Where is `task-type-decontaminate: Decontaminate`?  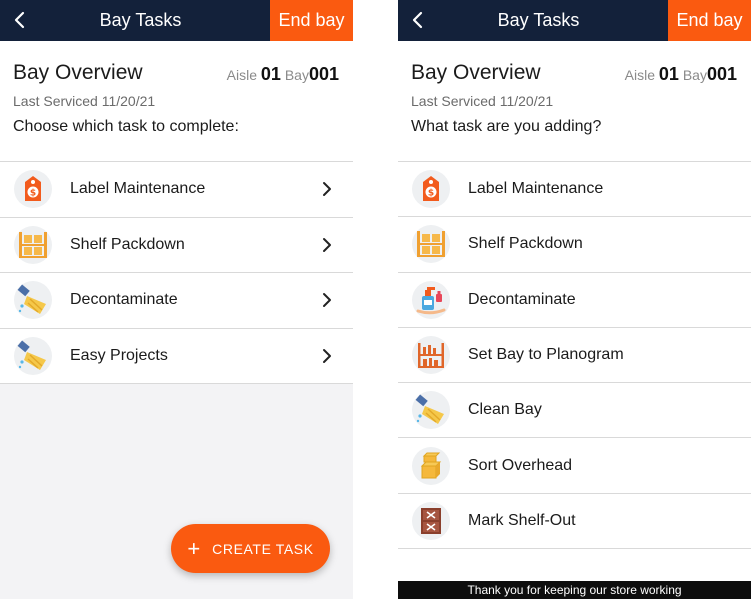
task-type-decontaminate: Decontaminate is located at coordinates (574, 300).